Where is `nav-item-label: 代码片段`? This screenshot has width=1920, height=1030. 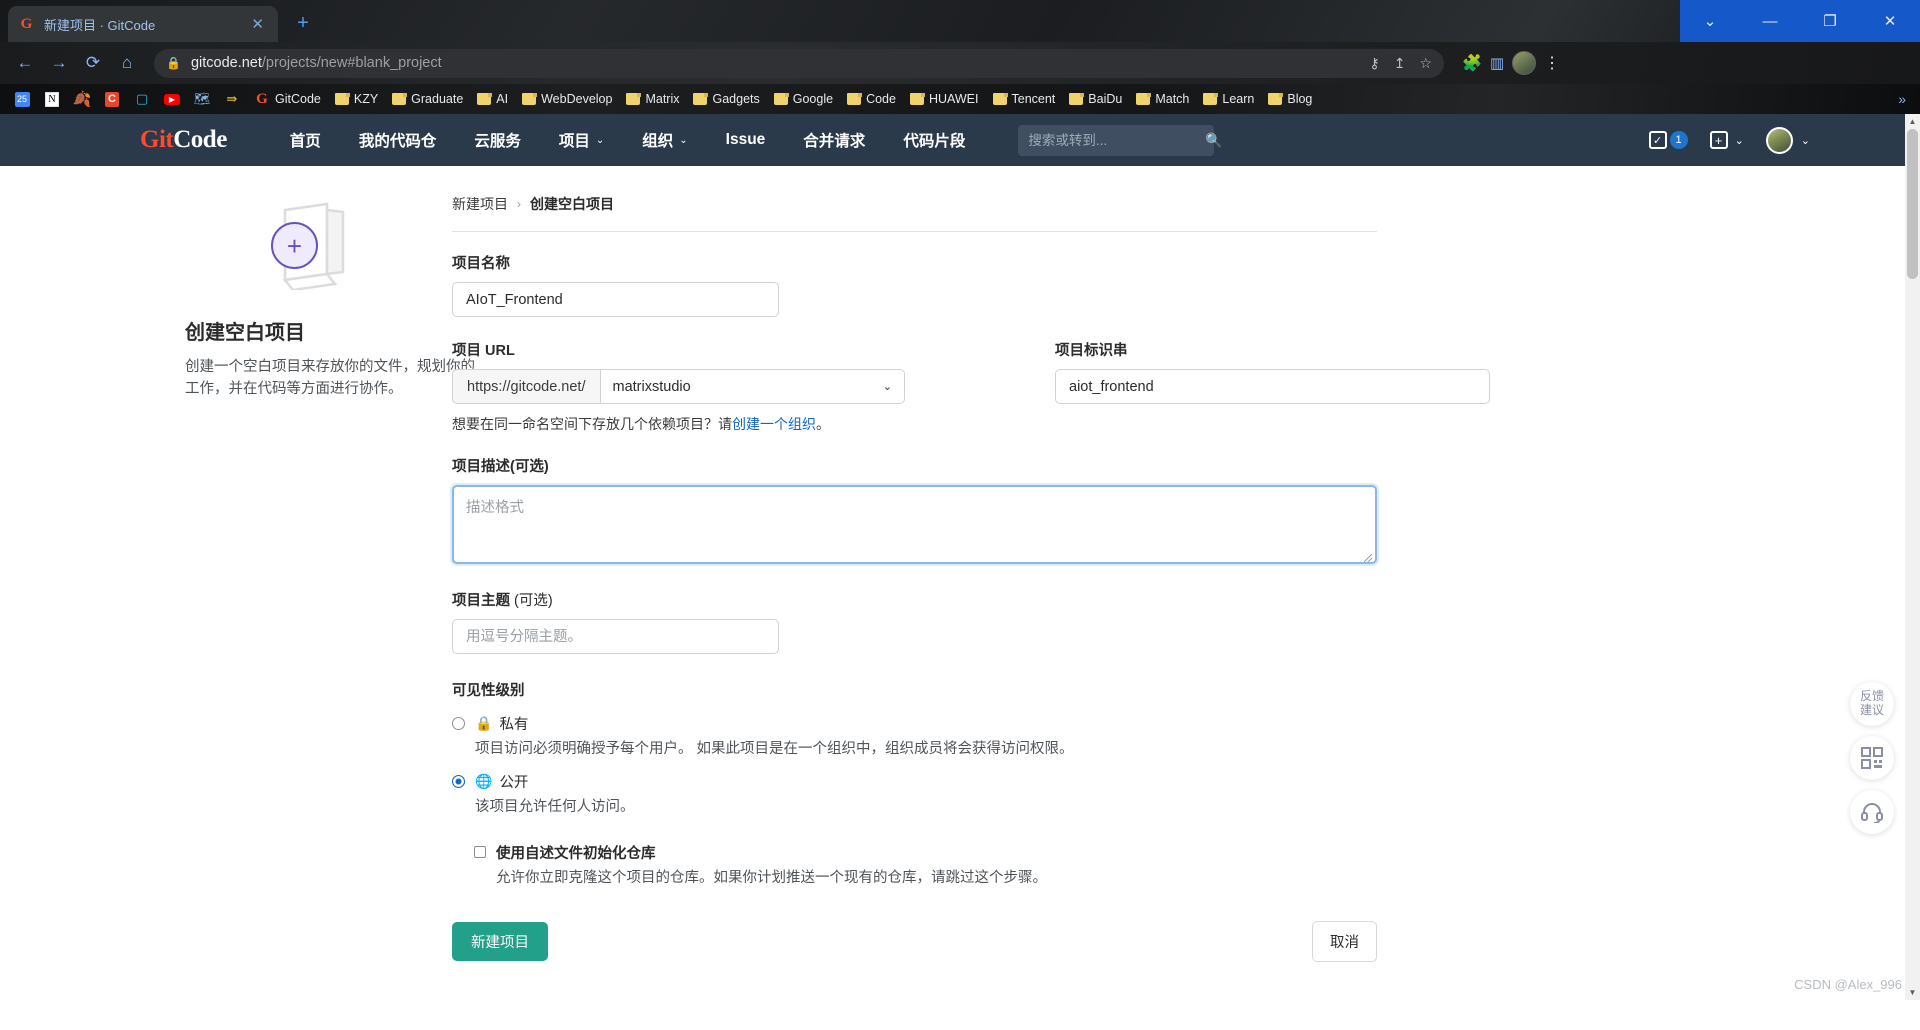 nav-item-label: 代码片段 is located at coordinates (934, 141).